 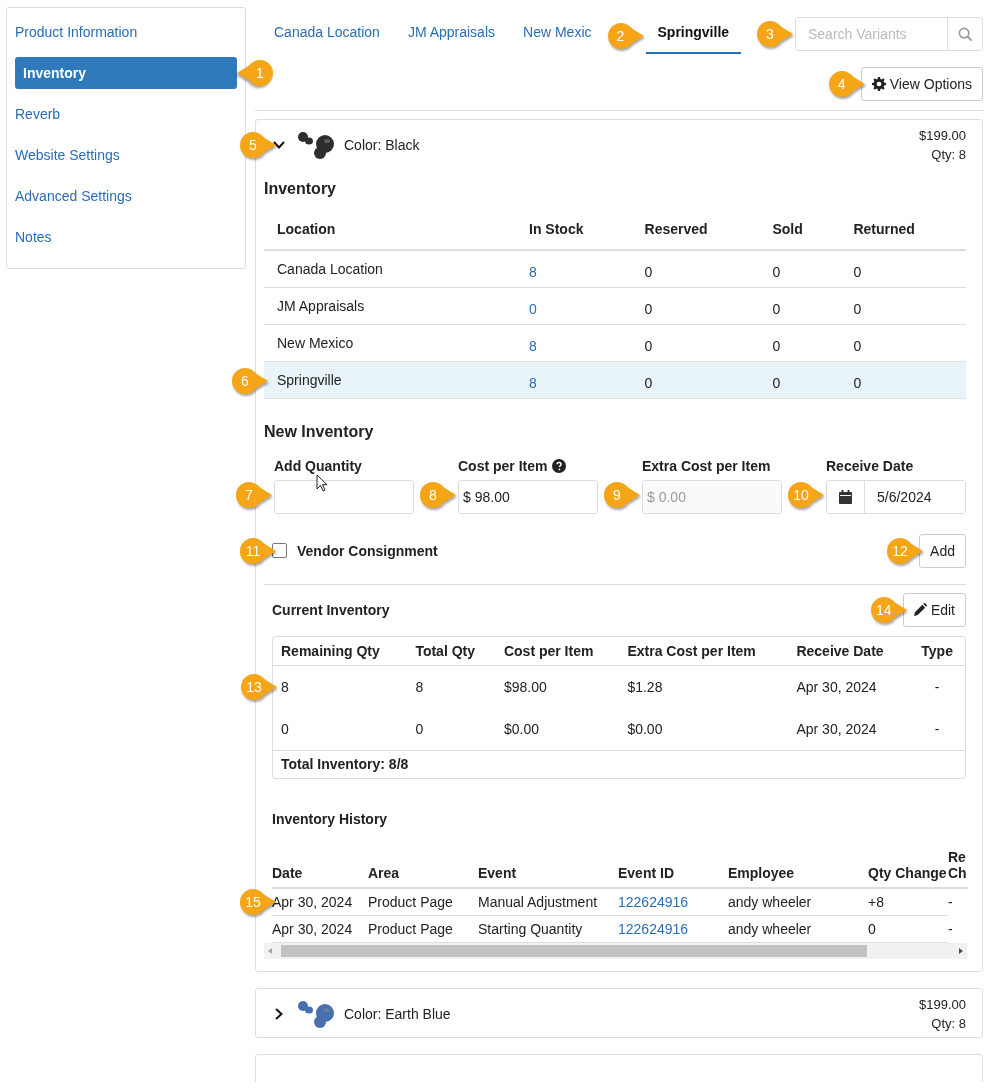 What do you see at coordinates (321, 305) in the screenshot?
I see `table-cell: JM Appraisals` at bounding box center [321, 305].